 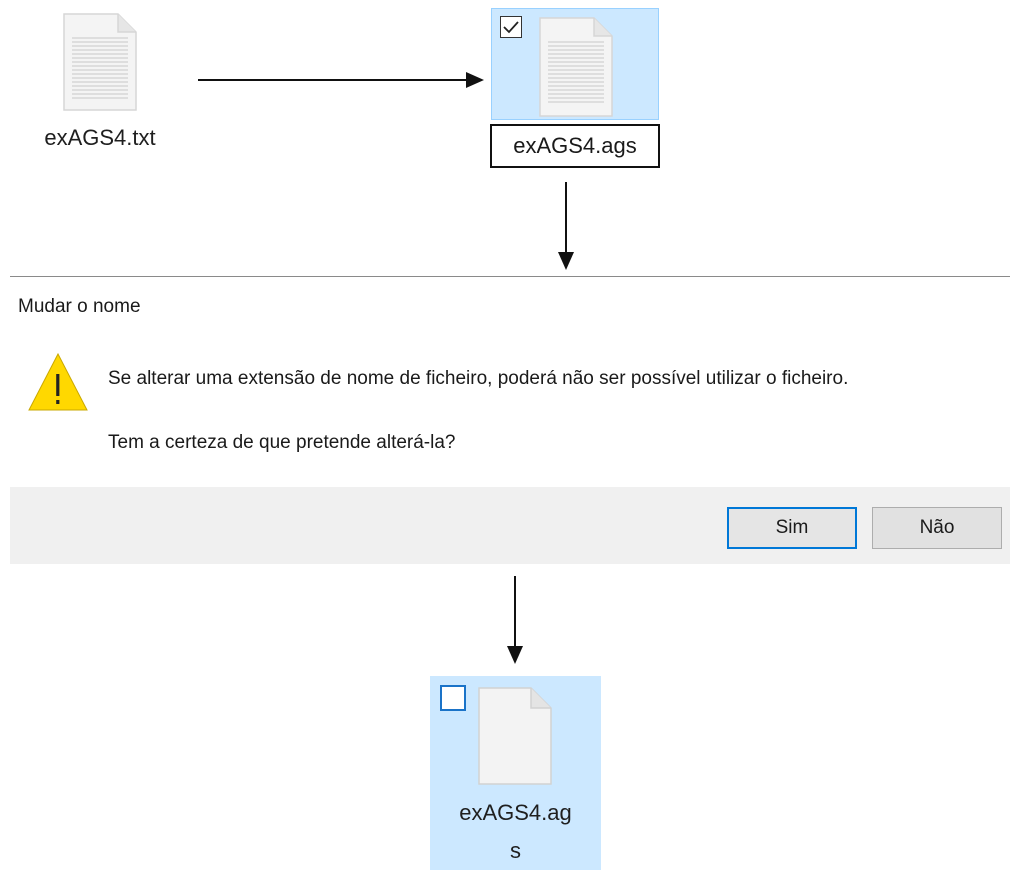 What do you see at coordinates (515, 813) in the screenshot?
I see `result-file-name-line1: exAGS4.ag` at bounding box center [515, 813].